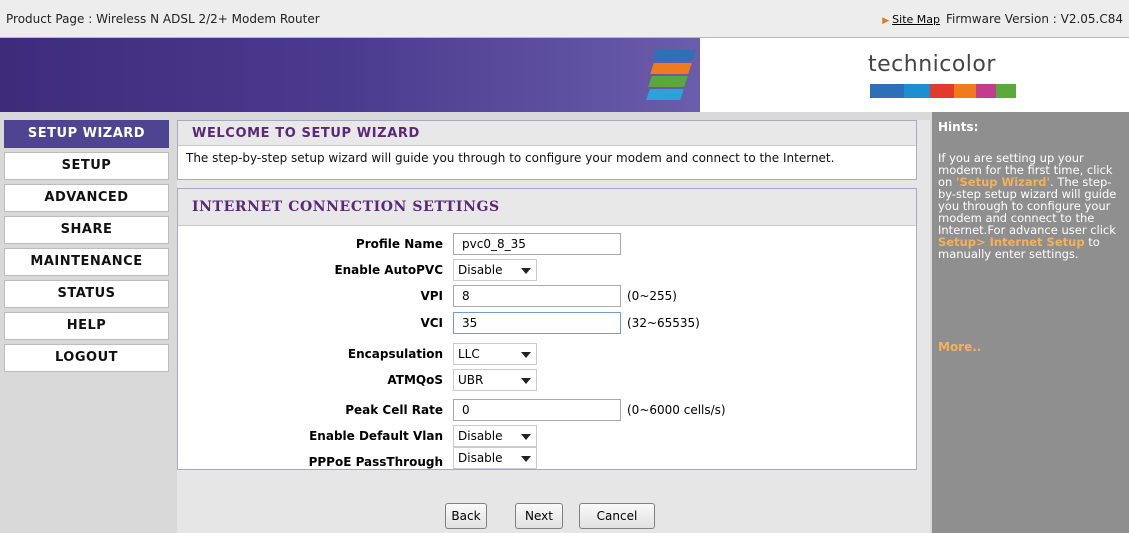 Image resolution: width=1129 pixels, height=533 pixels. I want to click on pppoe-value: Disable, so click(480, 458).